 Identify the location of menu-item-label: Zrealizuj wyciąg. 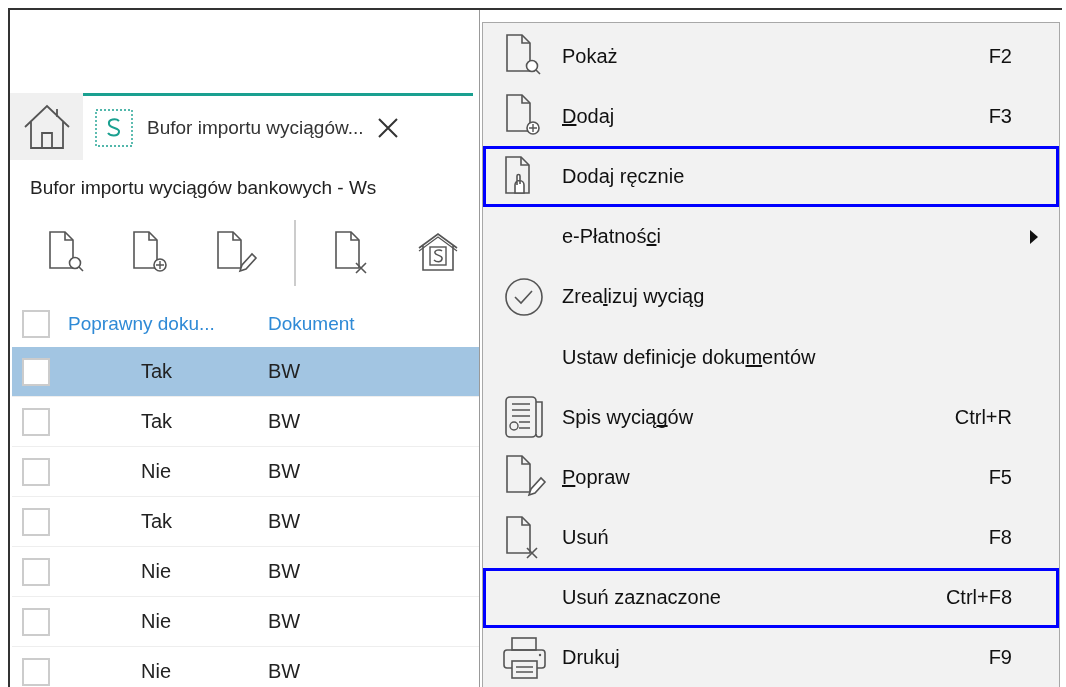
(634, 297).